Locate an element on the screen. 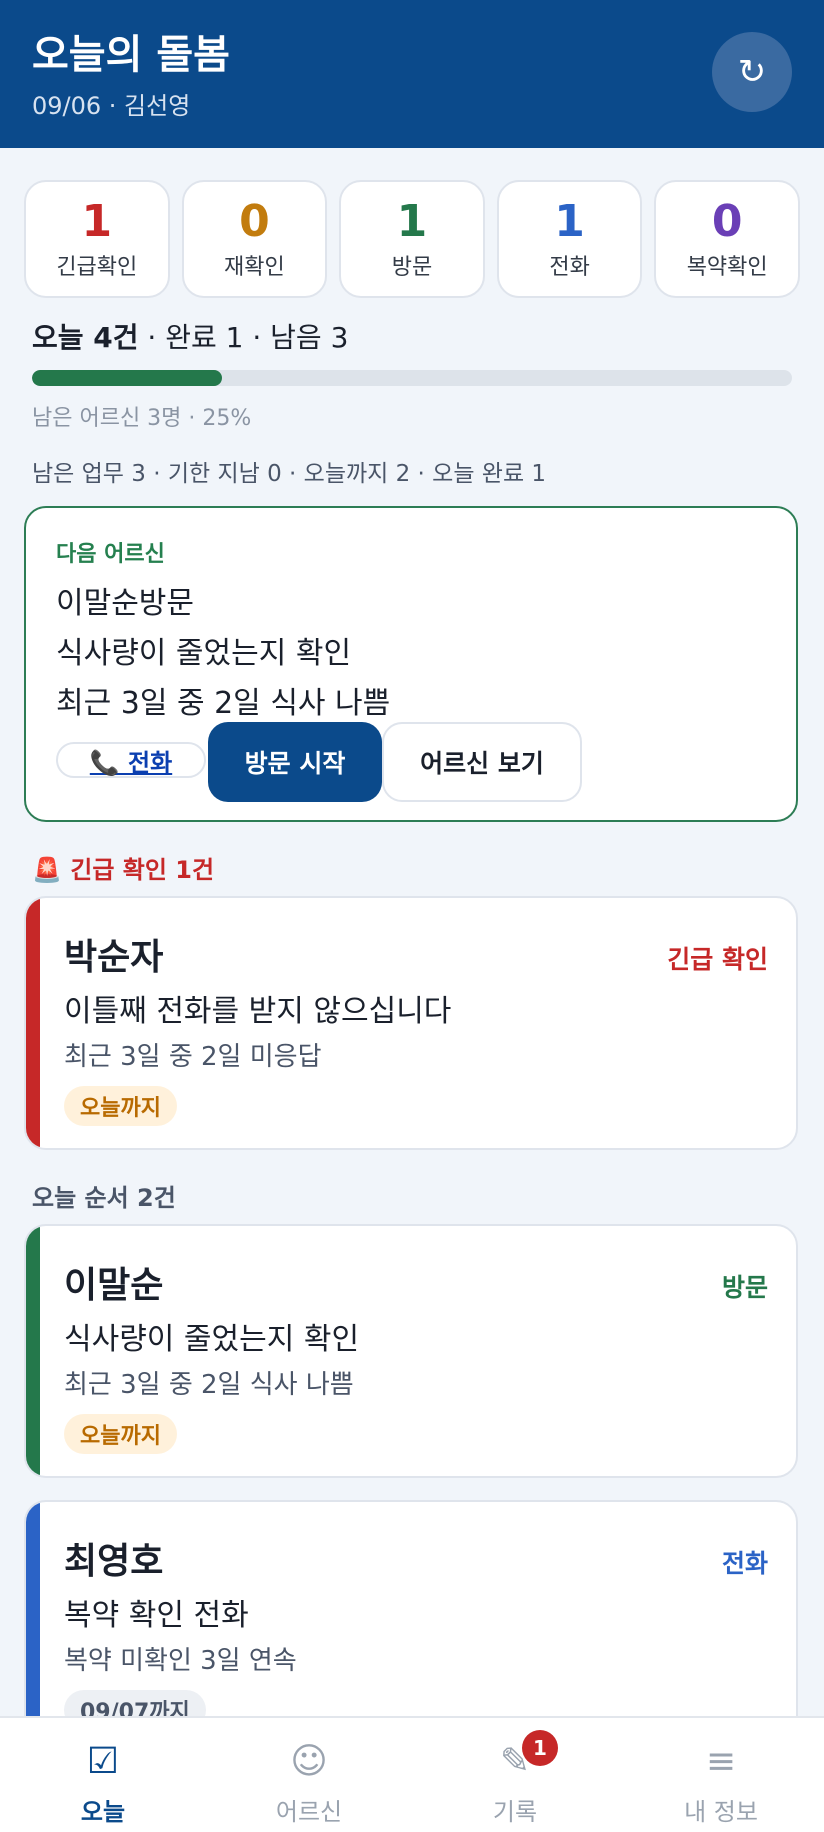  elder-name: 이말순 is located at coordinates (114, 1285).